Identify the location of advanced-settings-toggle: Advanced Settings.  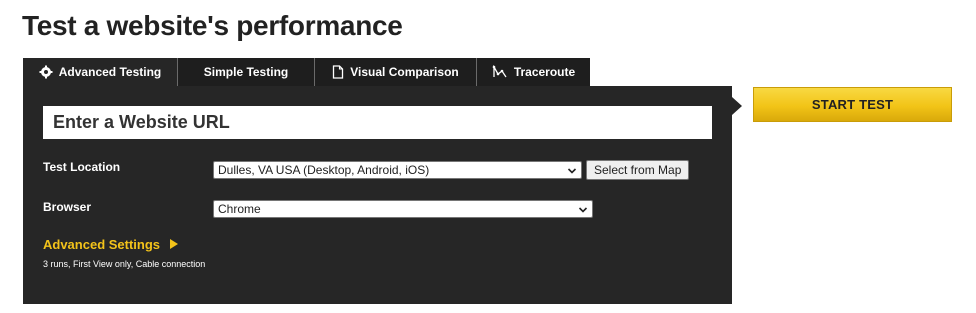
(111, 244).